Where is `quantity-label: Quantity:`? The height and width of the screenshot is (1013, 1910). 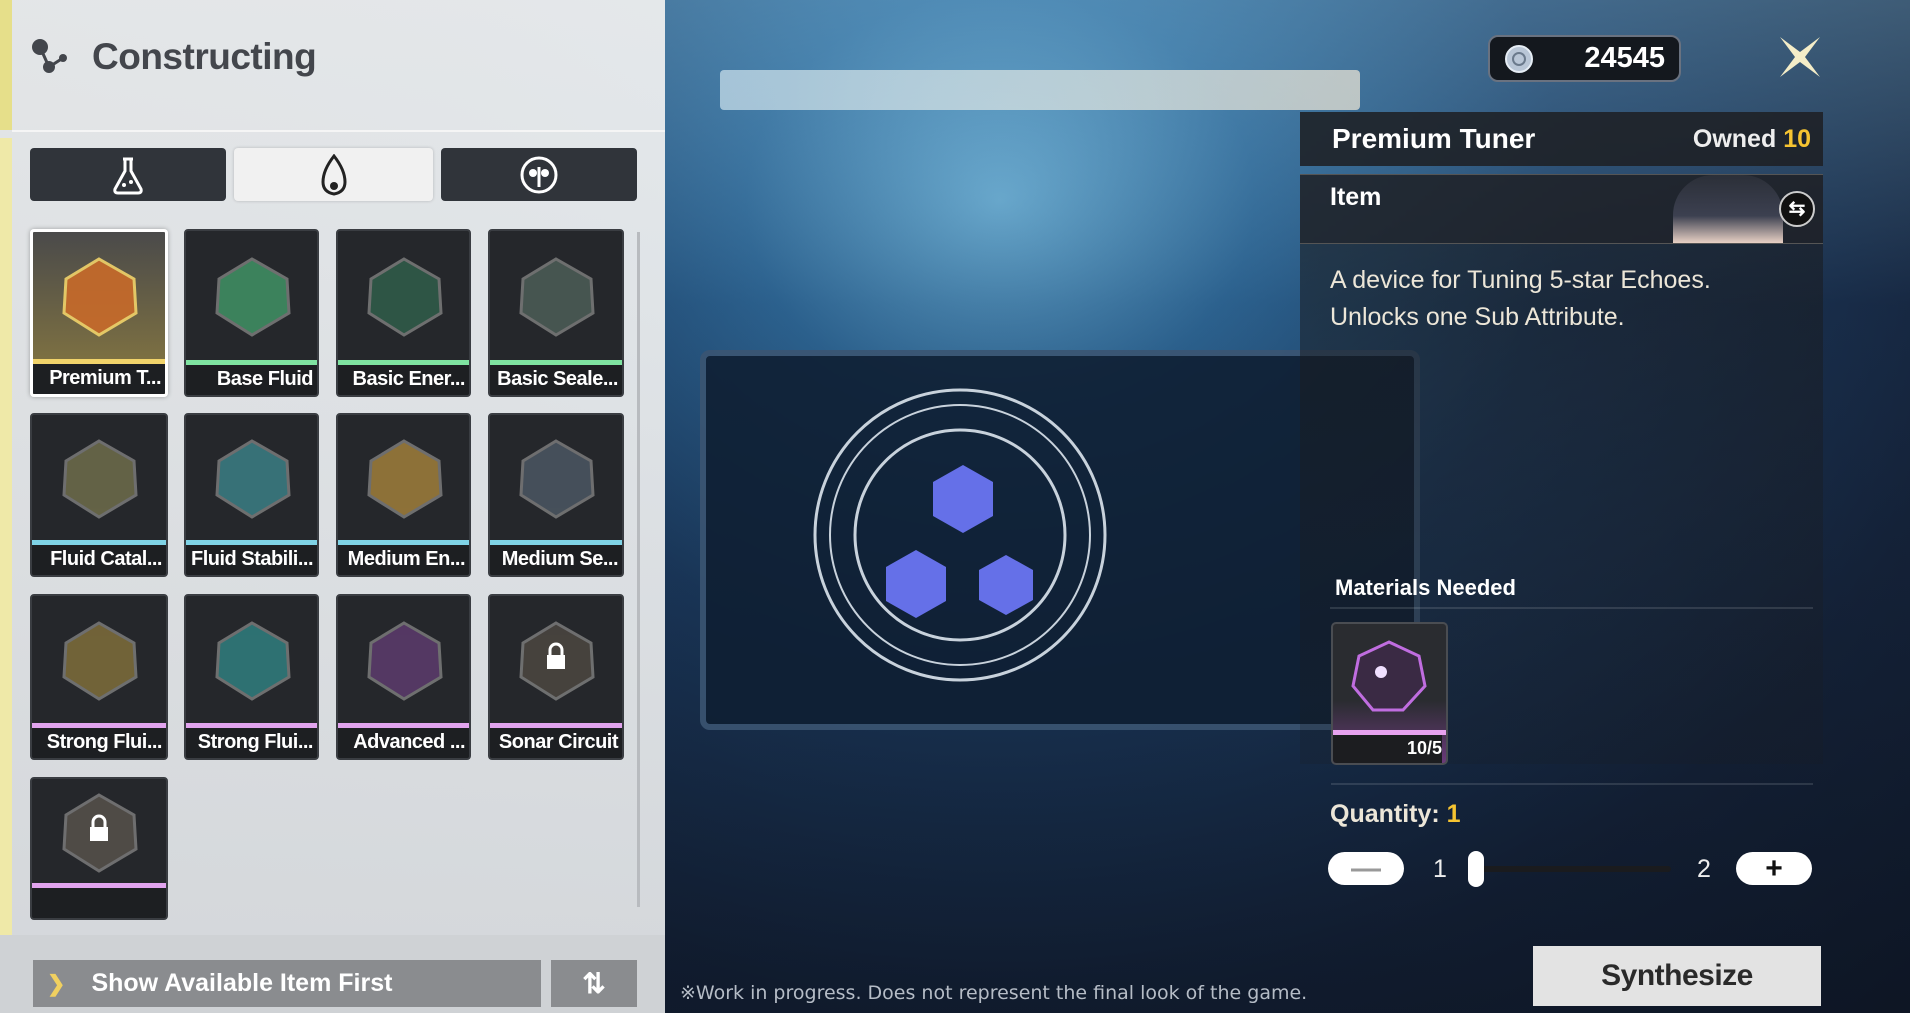 quantity-label: Quantity: is located at coordinates (1385, 814).